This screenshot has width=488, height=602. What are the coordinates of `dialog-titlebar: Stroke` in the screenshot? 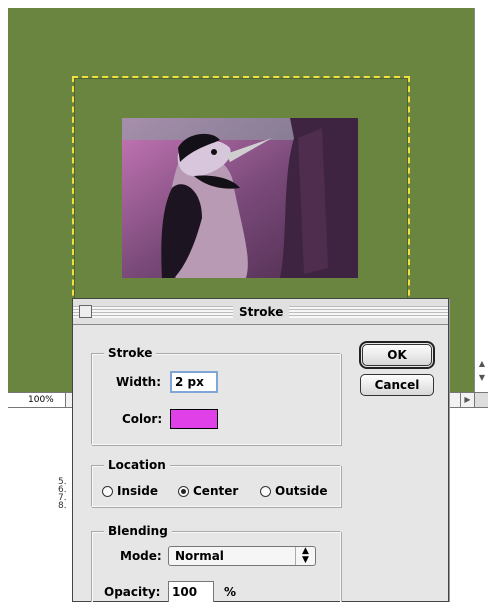 It's located at (260, 312).